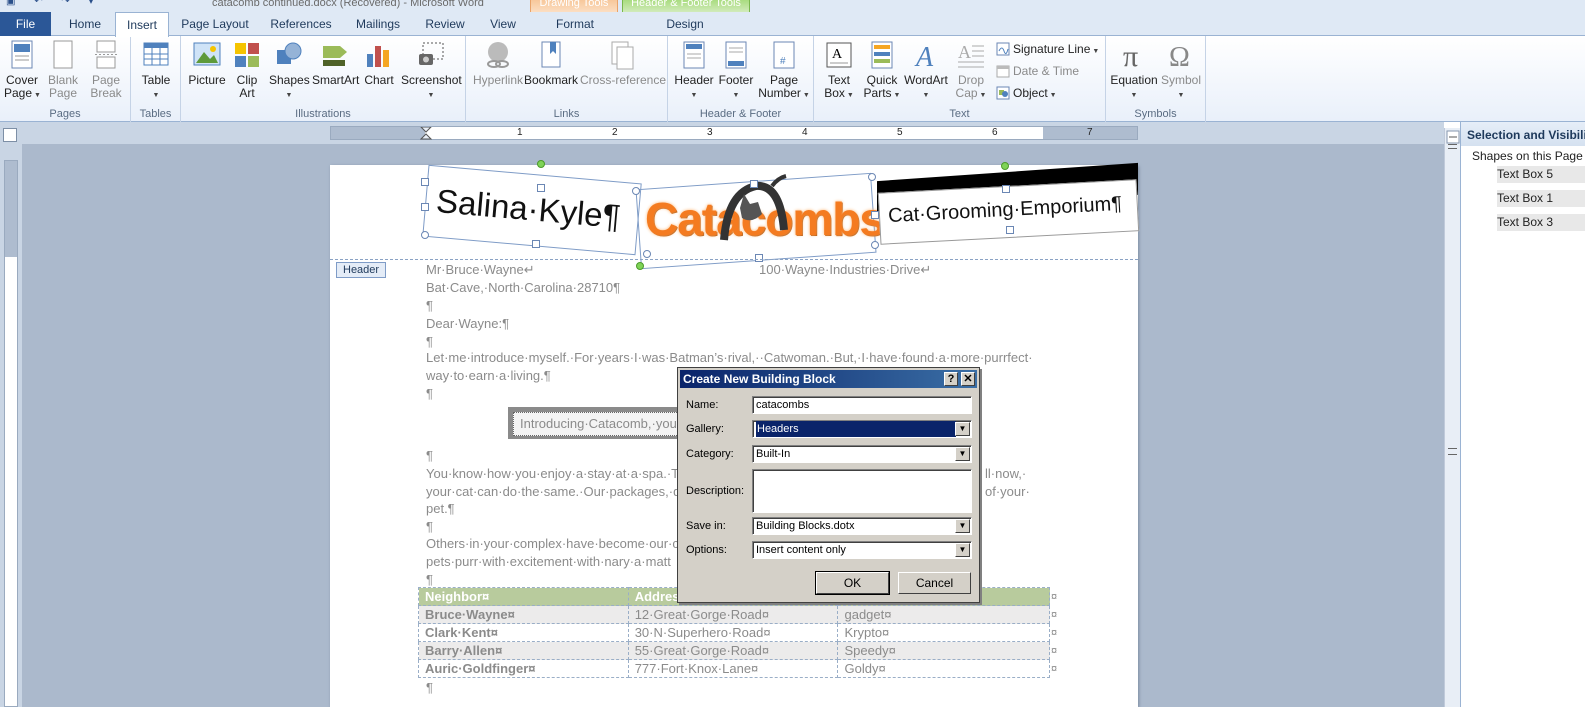 The image size is (1585, 707). What do you see at coordinates (289, 71) in the screenshot?
I see `shapes-button: Shapes ▼` at bounding box center [289, 71].